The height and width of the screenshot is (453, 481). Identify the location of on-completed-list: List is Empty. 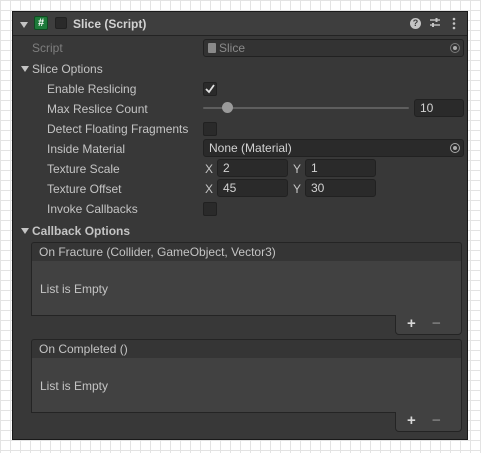
(246, 385).